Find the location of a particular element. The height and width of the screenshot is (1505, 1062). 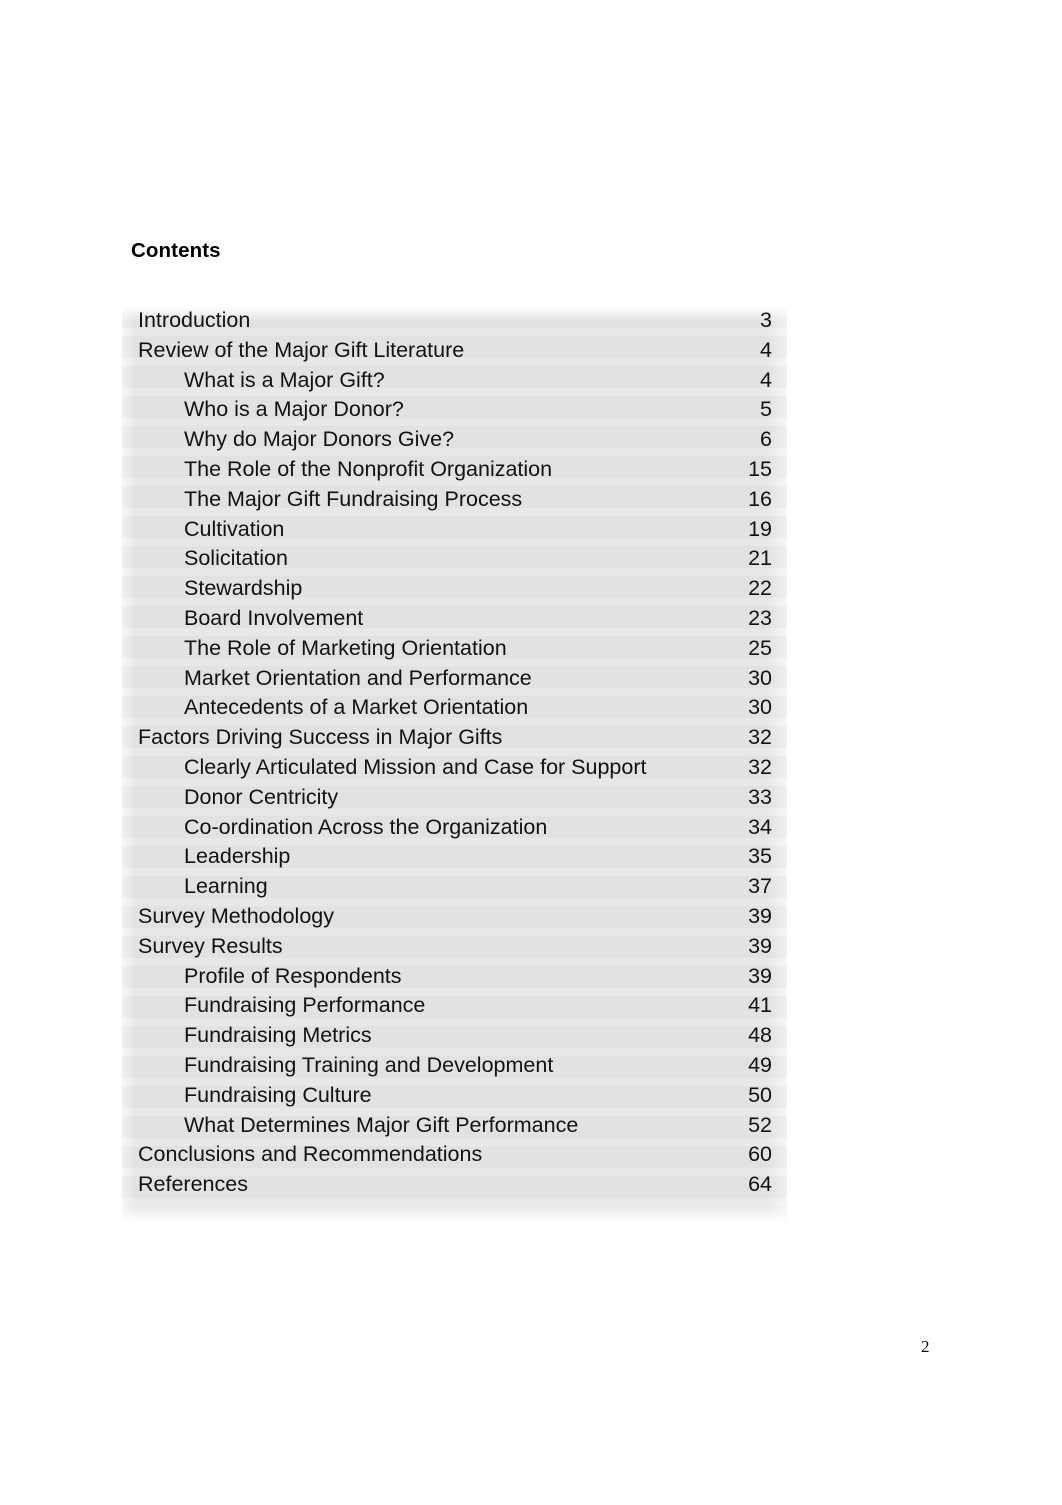

toc-entry-page-number: 41 is located at coordinates (760, 1005).